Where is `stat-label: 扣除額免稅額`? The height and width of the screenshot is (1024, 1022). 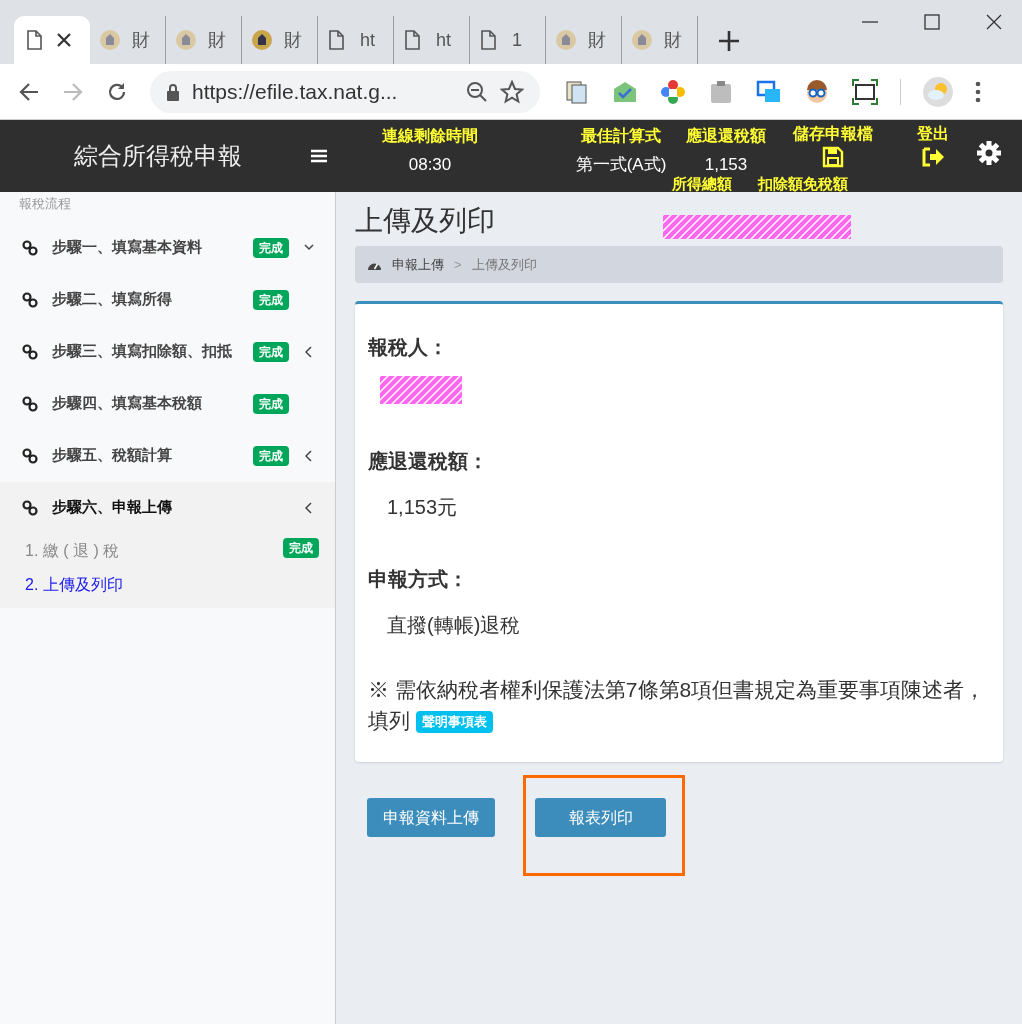 stat-label: 扣除額免稅額 is located at coordinates (803, 184).